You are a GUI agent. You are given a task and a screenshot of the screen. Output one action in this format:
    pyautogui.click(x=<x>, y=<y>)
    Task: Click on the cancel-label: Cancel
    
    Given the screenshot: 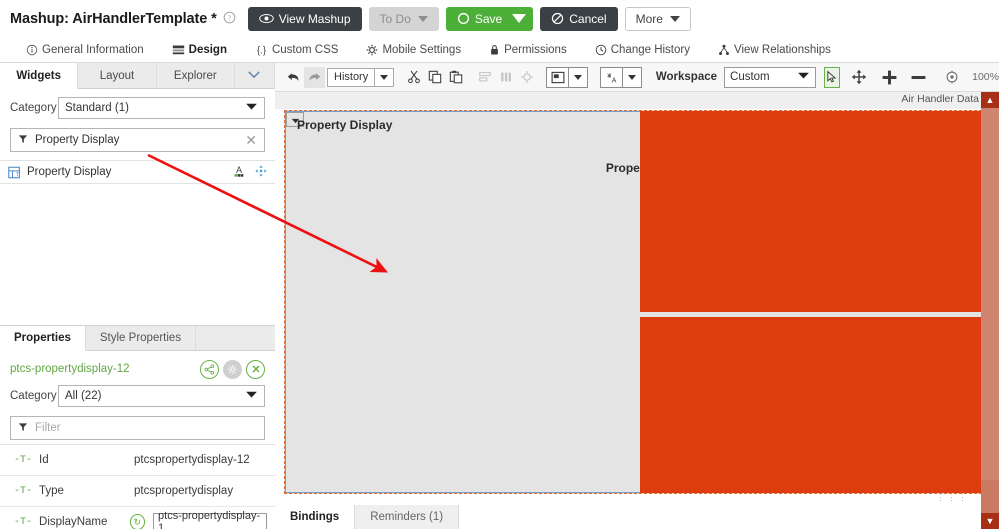 What is the action you would take?
    pyautogui.click(x=588, y=18)
    